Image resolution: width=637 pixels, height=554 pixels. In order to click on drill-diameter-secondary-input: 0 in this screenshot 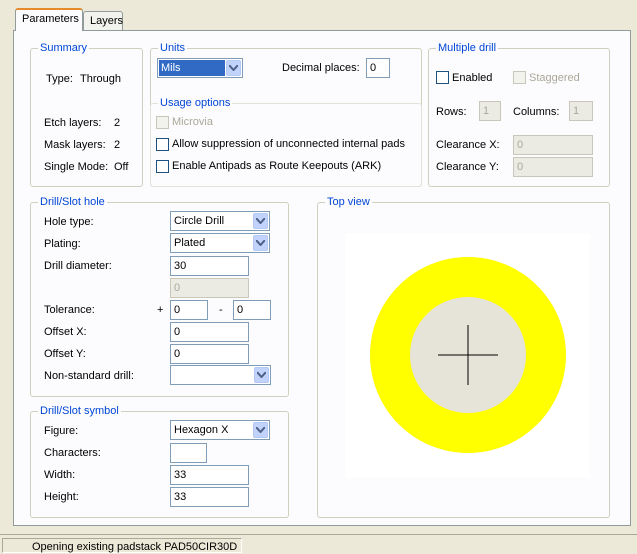, I will do `click(209, 288)`.